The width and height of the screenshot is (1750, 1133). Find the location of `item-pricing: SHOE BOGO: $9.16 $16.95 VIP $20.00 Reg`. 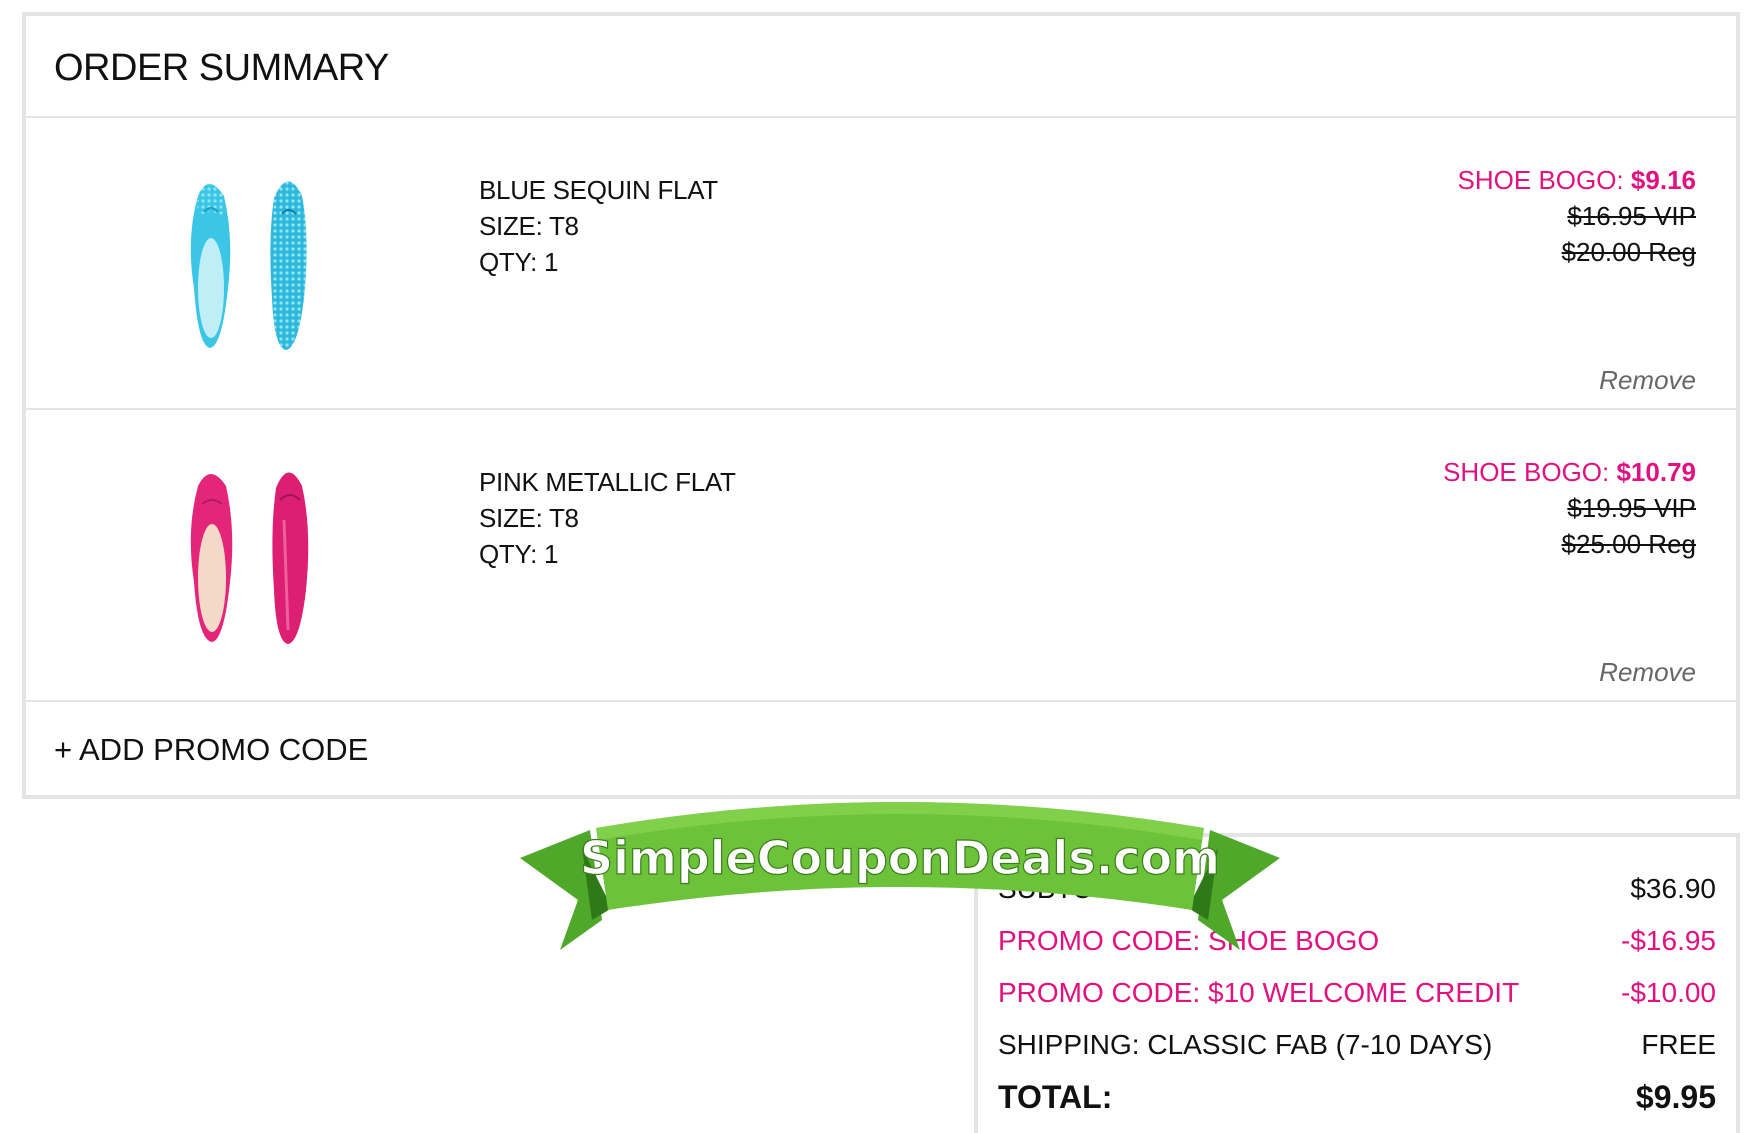

item-pricing: SHOE BOGO: $9.16 $16.95 VIP $20.00 Reg is located at coordinates (1577, 216).